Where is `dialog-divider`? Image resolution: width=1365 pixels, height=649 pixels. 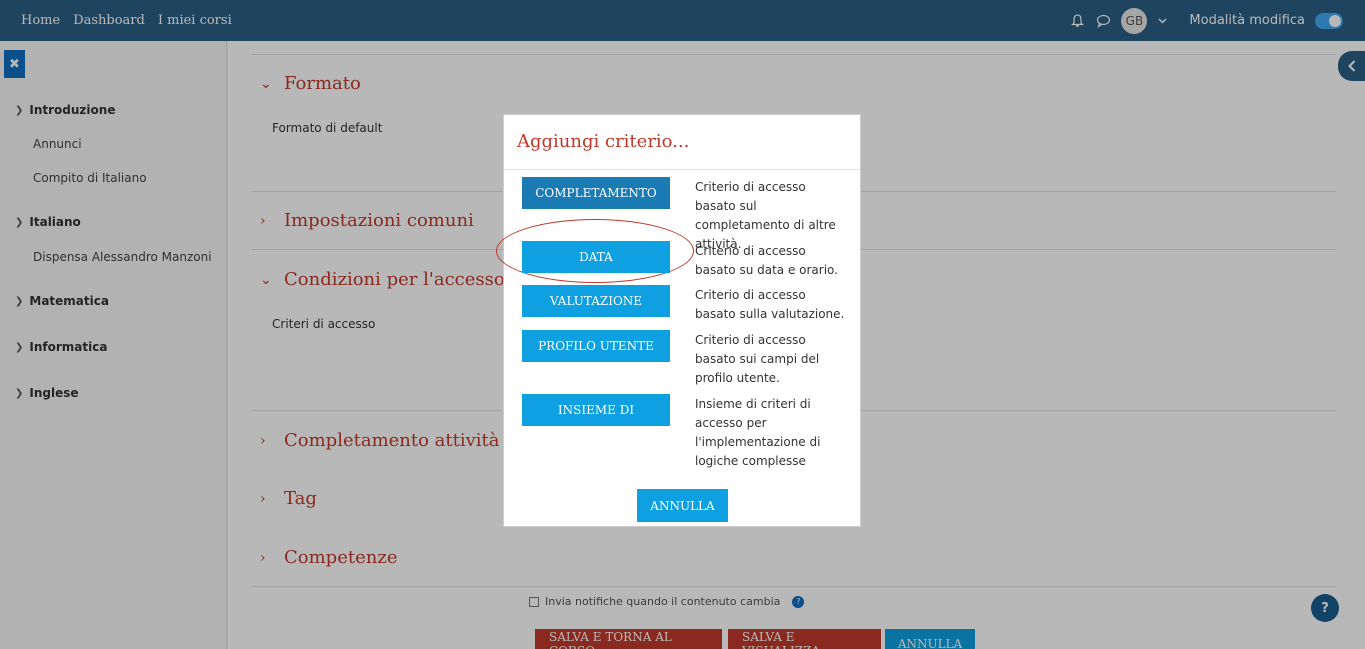
dialog-divider is located at coordinates (682, 169).